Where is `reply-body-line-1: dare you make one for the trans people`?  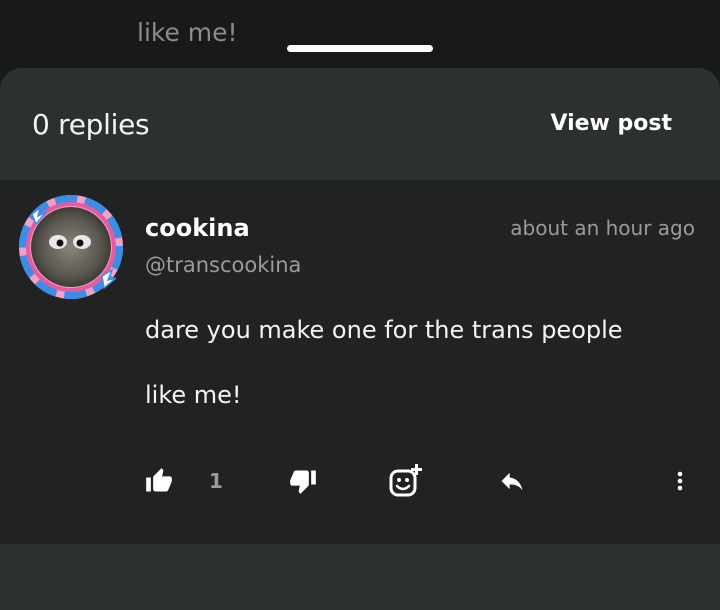 reply-body-line-1: dare you make one for the trans people is located at coordinates (384, 330).